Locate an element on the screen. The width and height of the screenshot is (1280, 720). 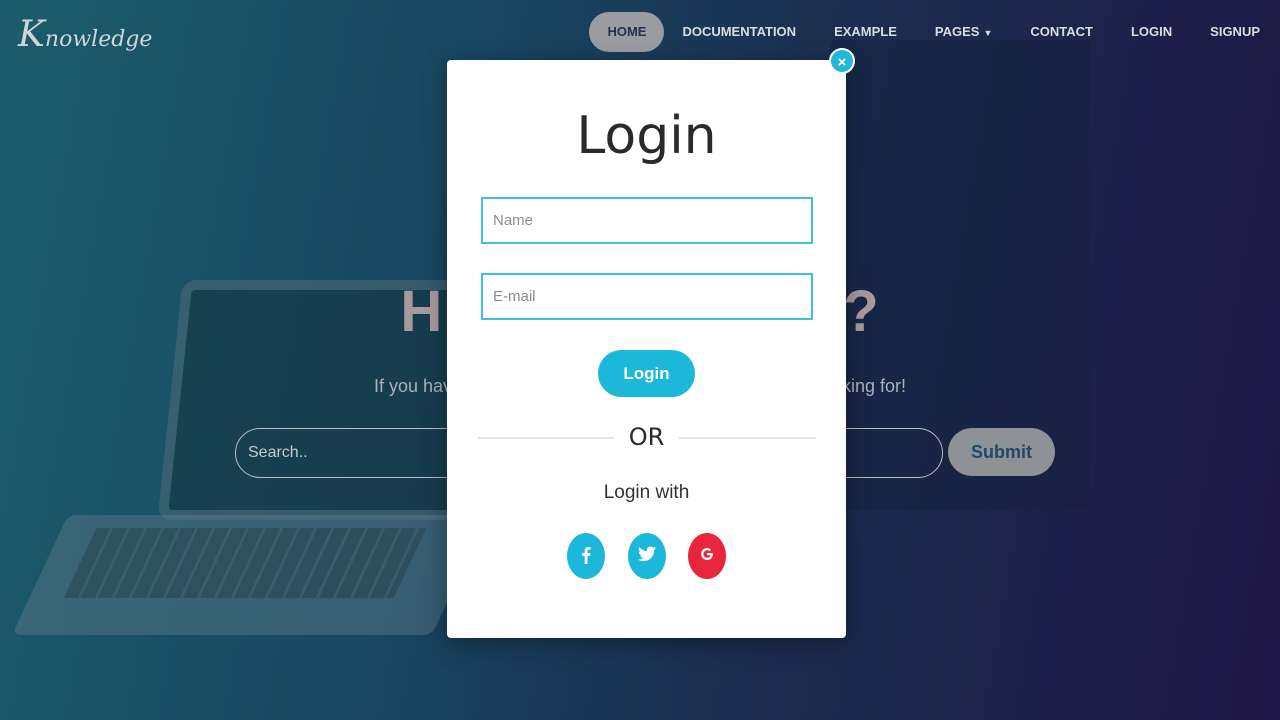
modal-title: Login is located at coordinates (646, 136).